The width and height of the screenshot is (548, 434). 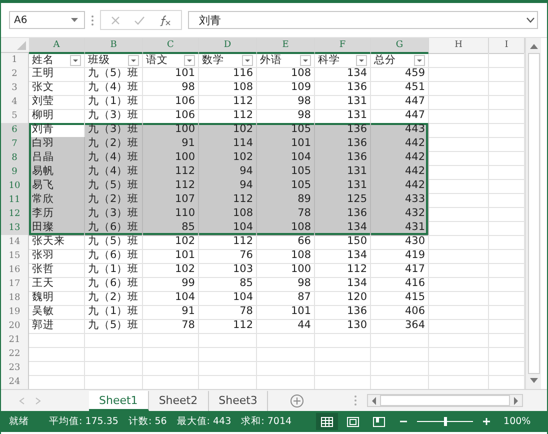 I want to click on column-header: C, so click(x=171, y=46).